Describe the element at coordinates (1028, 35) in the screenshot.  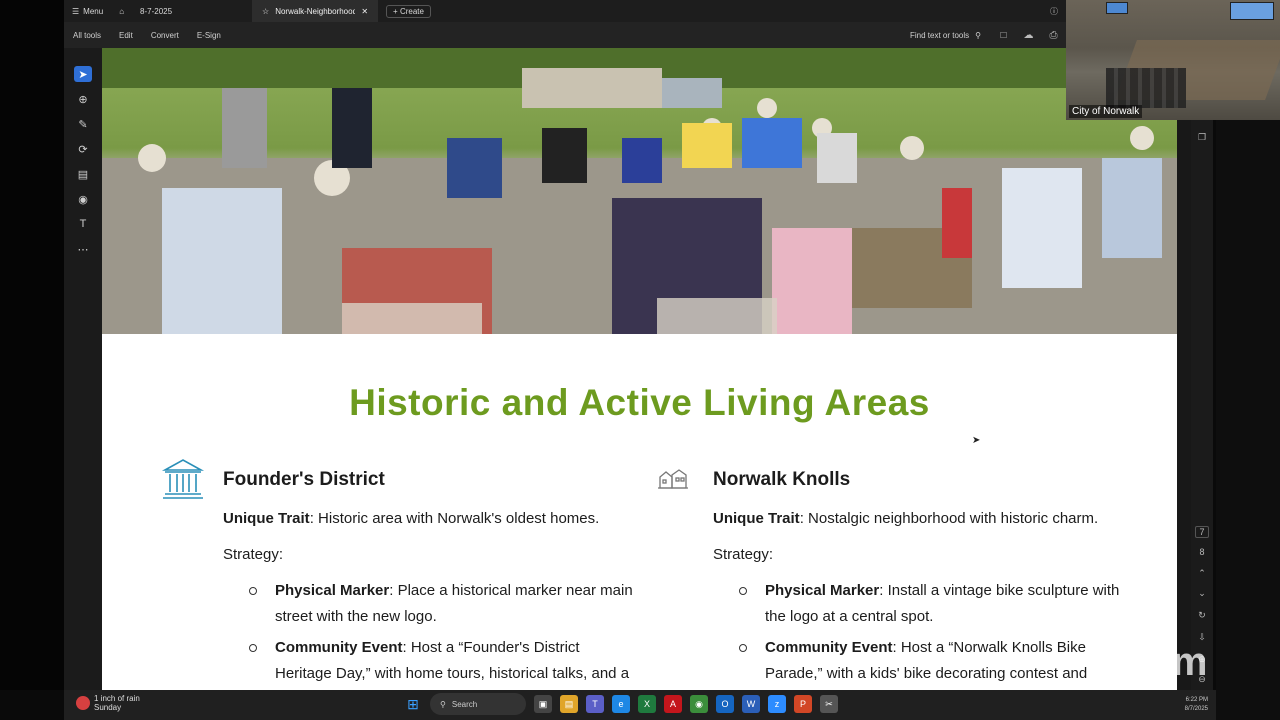
I see `upload-cloud-icon: ☁` at that location.